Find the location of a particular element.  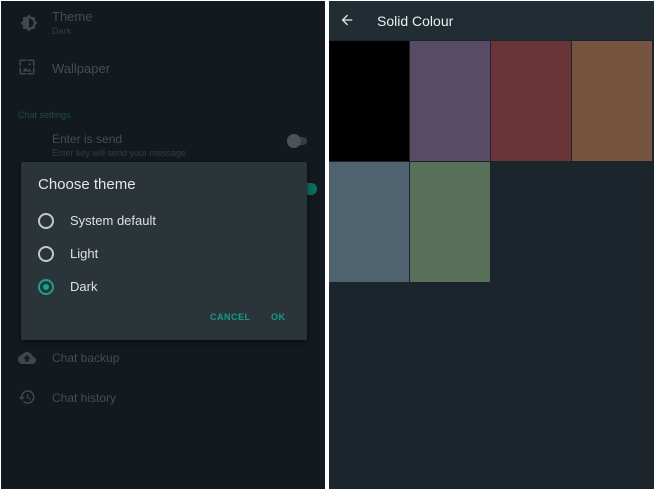

colour-swatch-green is located at coordinates (450, 222).